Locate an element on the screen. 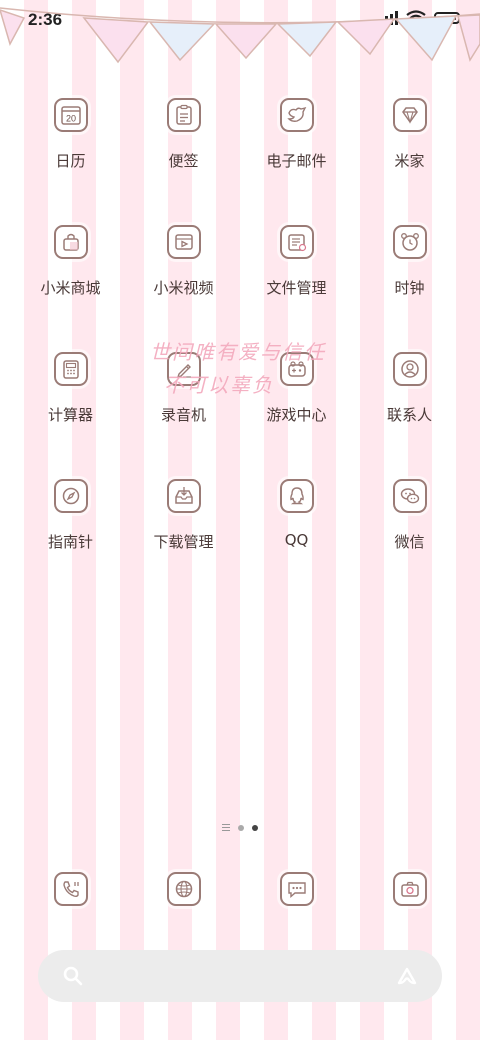 This screenshot has width=480, height=1040. mail-icon is located at coordinates (296, 115).